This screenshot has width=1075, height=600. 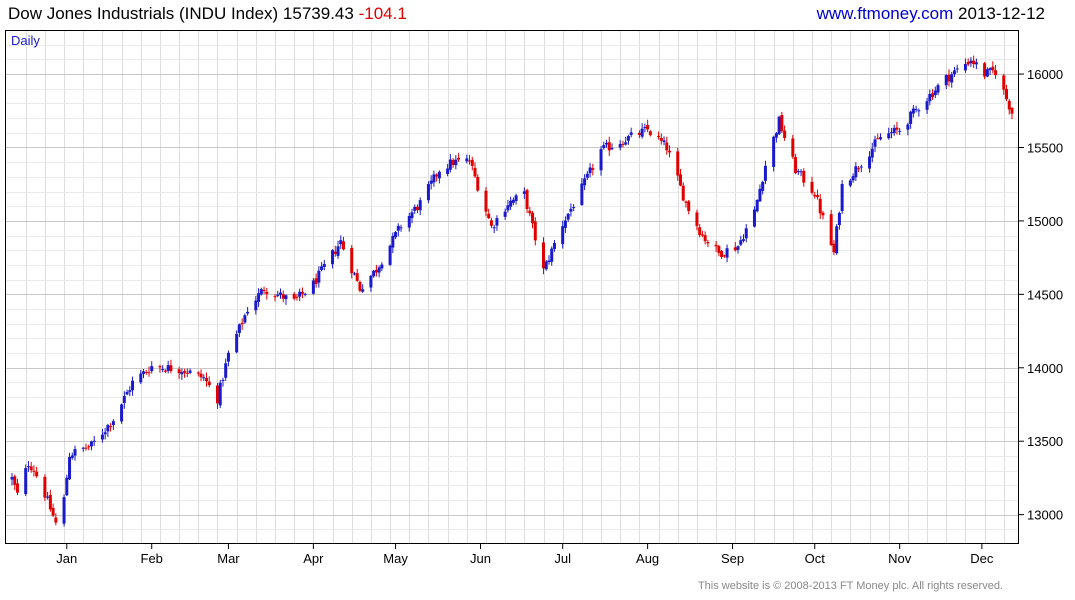 What do you see at coordinates (982, 558) in the screenshot?
I see `x-tick-label: Dec` at bounding box center [982, 558].